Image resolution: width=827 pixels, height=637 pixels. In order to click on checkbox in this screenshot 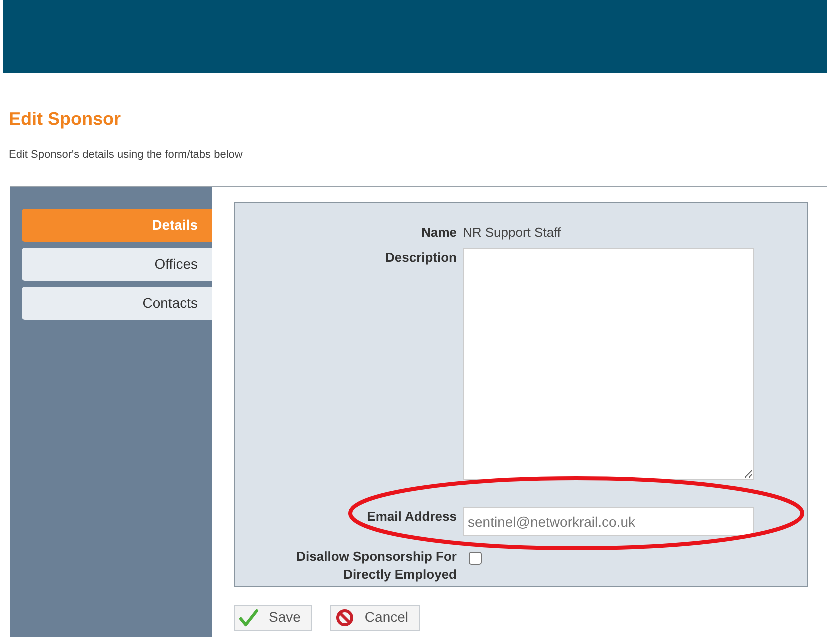, I will do `click(475, 558)`.